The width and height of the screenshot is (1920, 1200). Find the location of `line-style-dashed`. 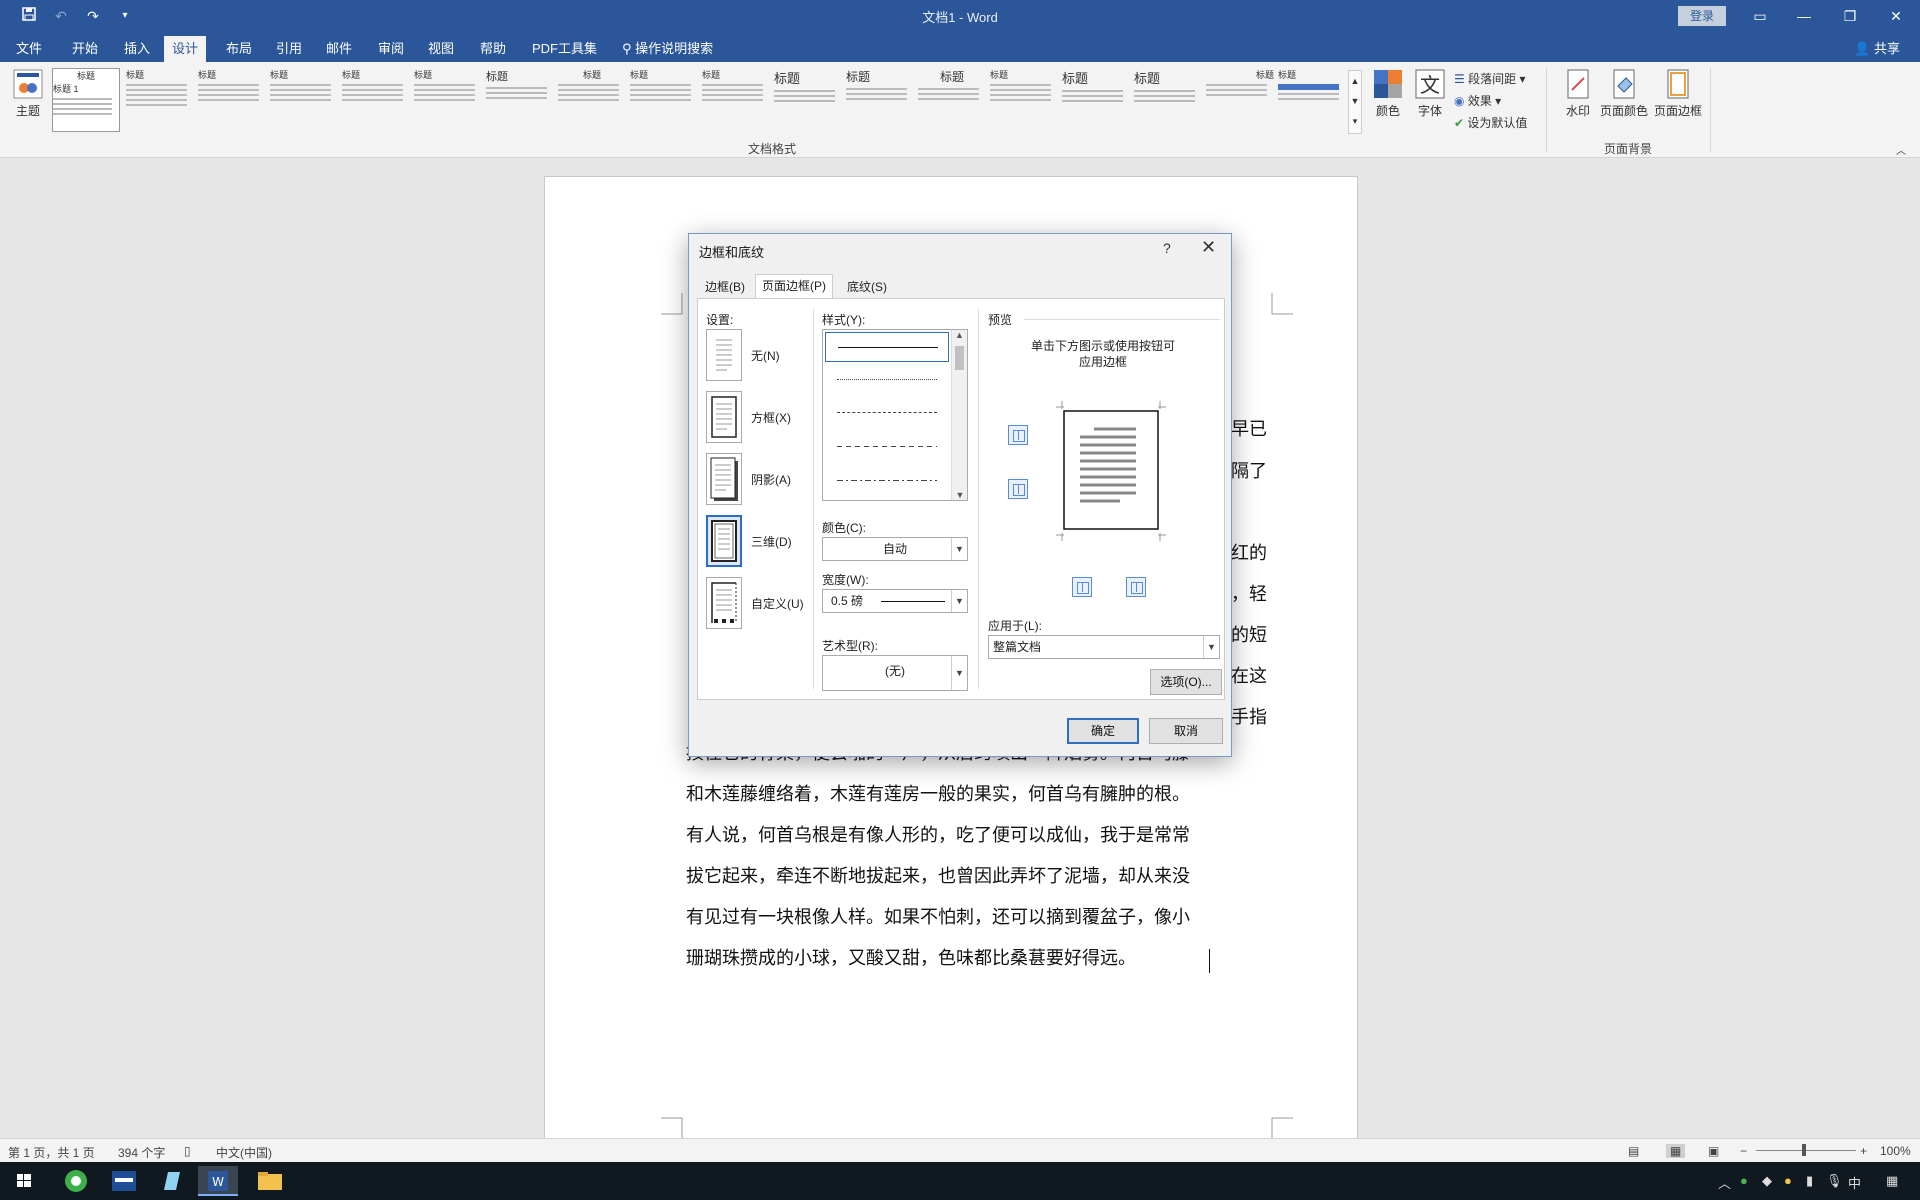

line-style-dashed is located at coordinates (887, 412).